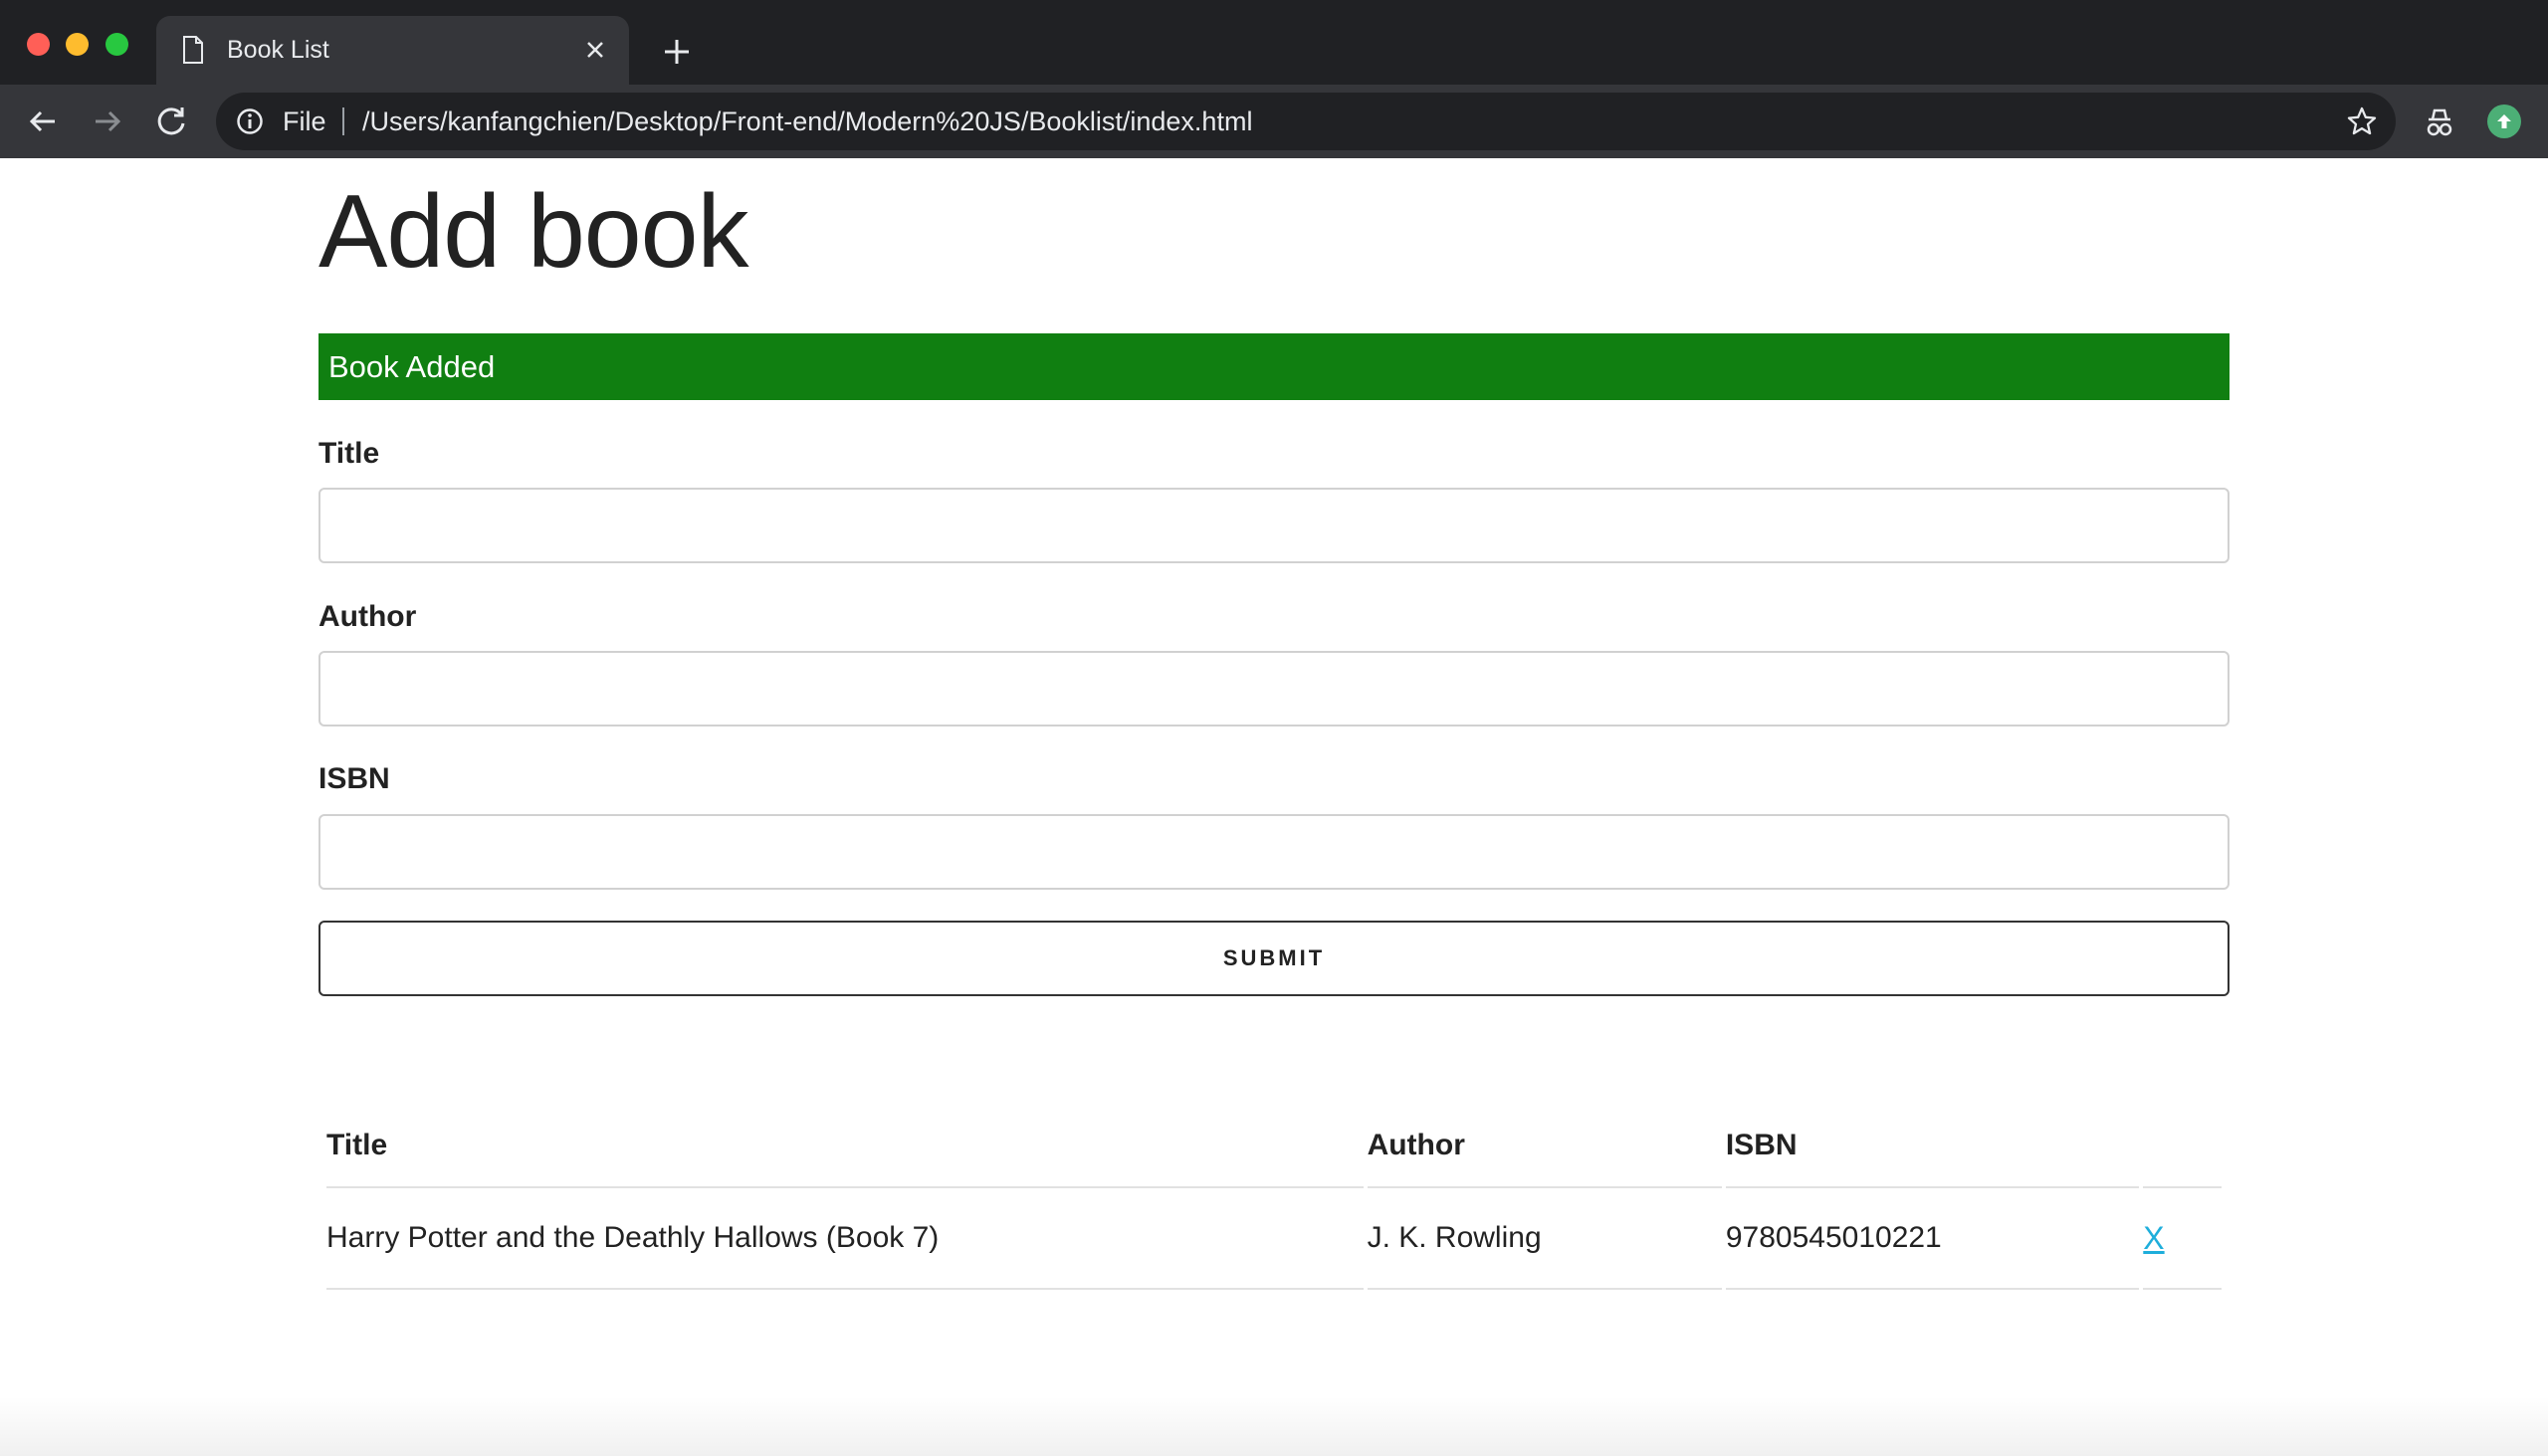 The width and height of the screenshot is (2548, 1456). I want to click on isbn-label: ISBN, so click(354, 778).